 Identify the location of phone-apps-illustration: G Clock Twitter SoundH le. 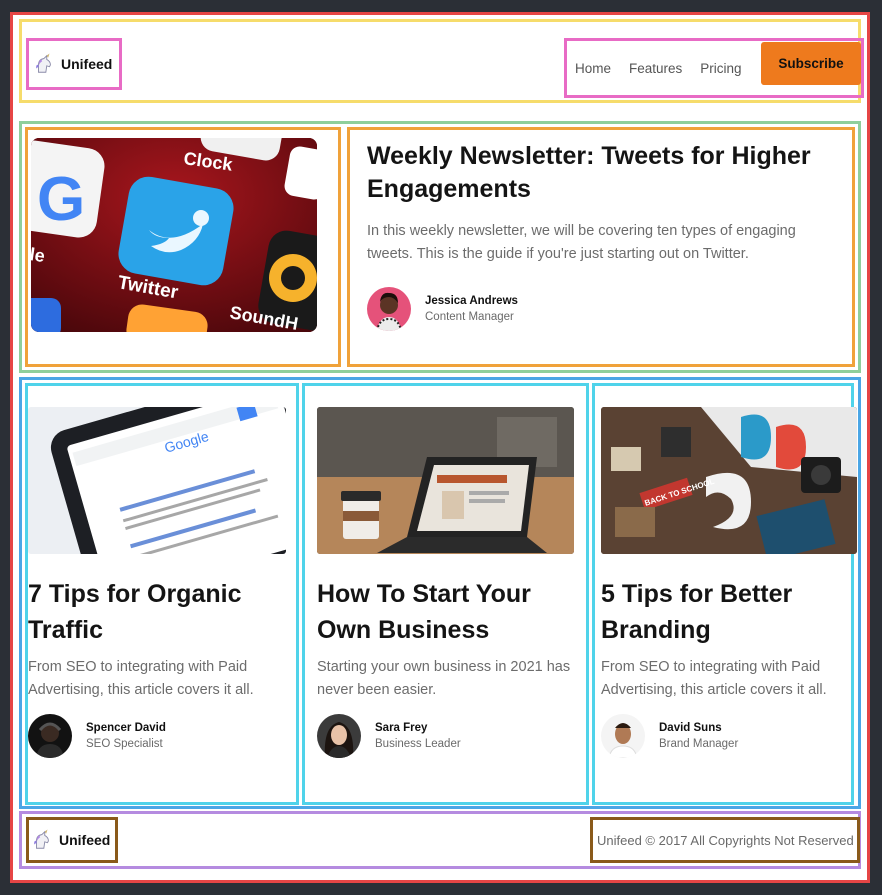
(174, 235).